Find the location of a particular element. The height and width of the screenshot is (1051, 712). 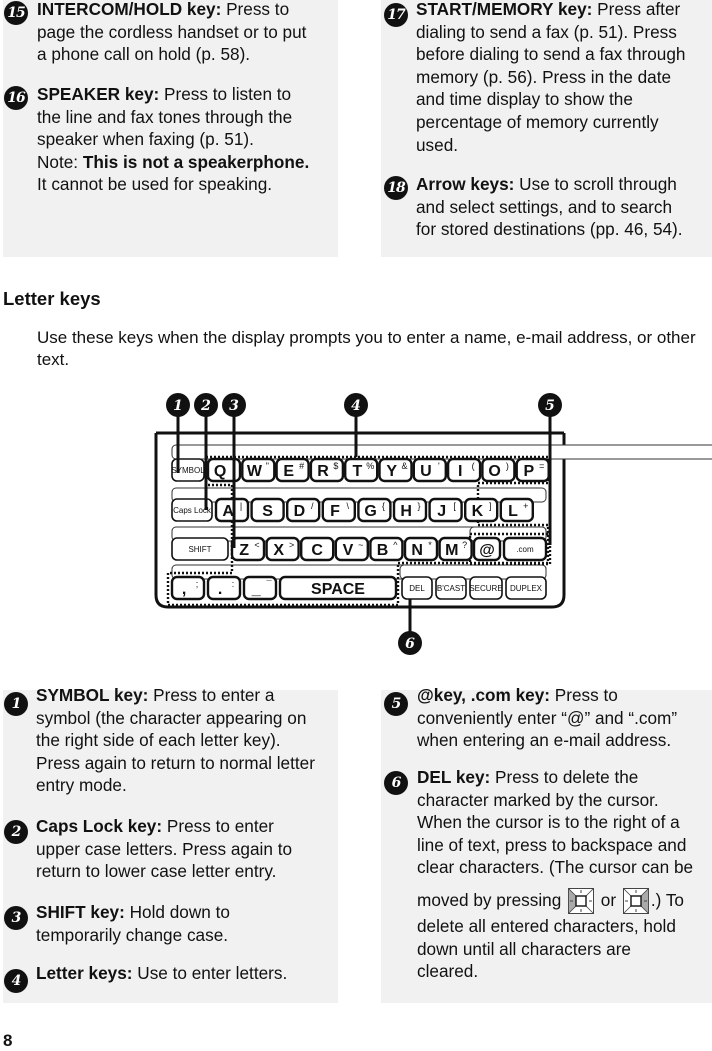

key-label: @ is located at coordinates (487, 550).